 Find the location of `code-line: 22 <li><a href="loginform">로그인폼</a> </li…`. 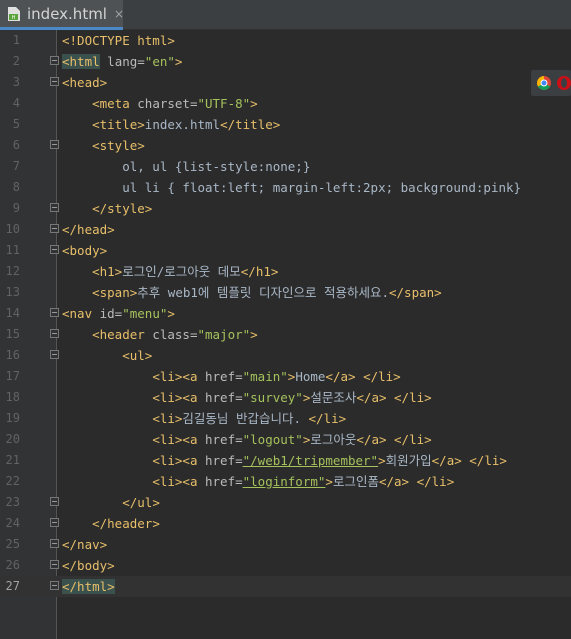

code-line: 22 <li><a href="loginform">로그인폼</a> </li… is located at coordinates (285, 481).